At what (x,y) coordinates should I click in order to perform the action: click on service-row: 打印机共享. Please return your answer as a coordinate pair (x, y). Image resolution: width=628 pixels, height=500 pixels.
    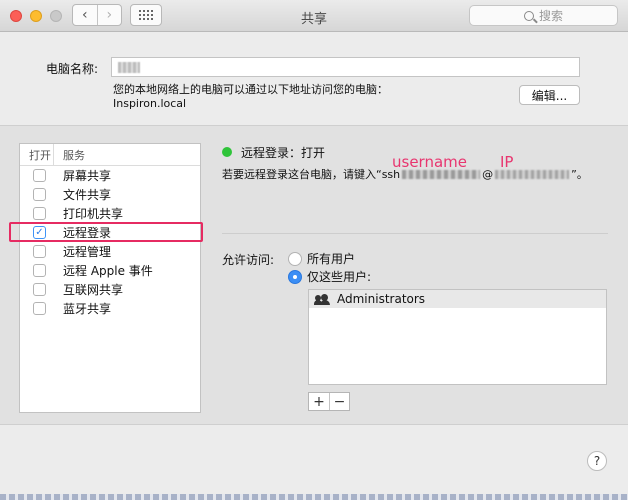
    Looking at the image, I should click on (110, 213).